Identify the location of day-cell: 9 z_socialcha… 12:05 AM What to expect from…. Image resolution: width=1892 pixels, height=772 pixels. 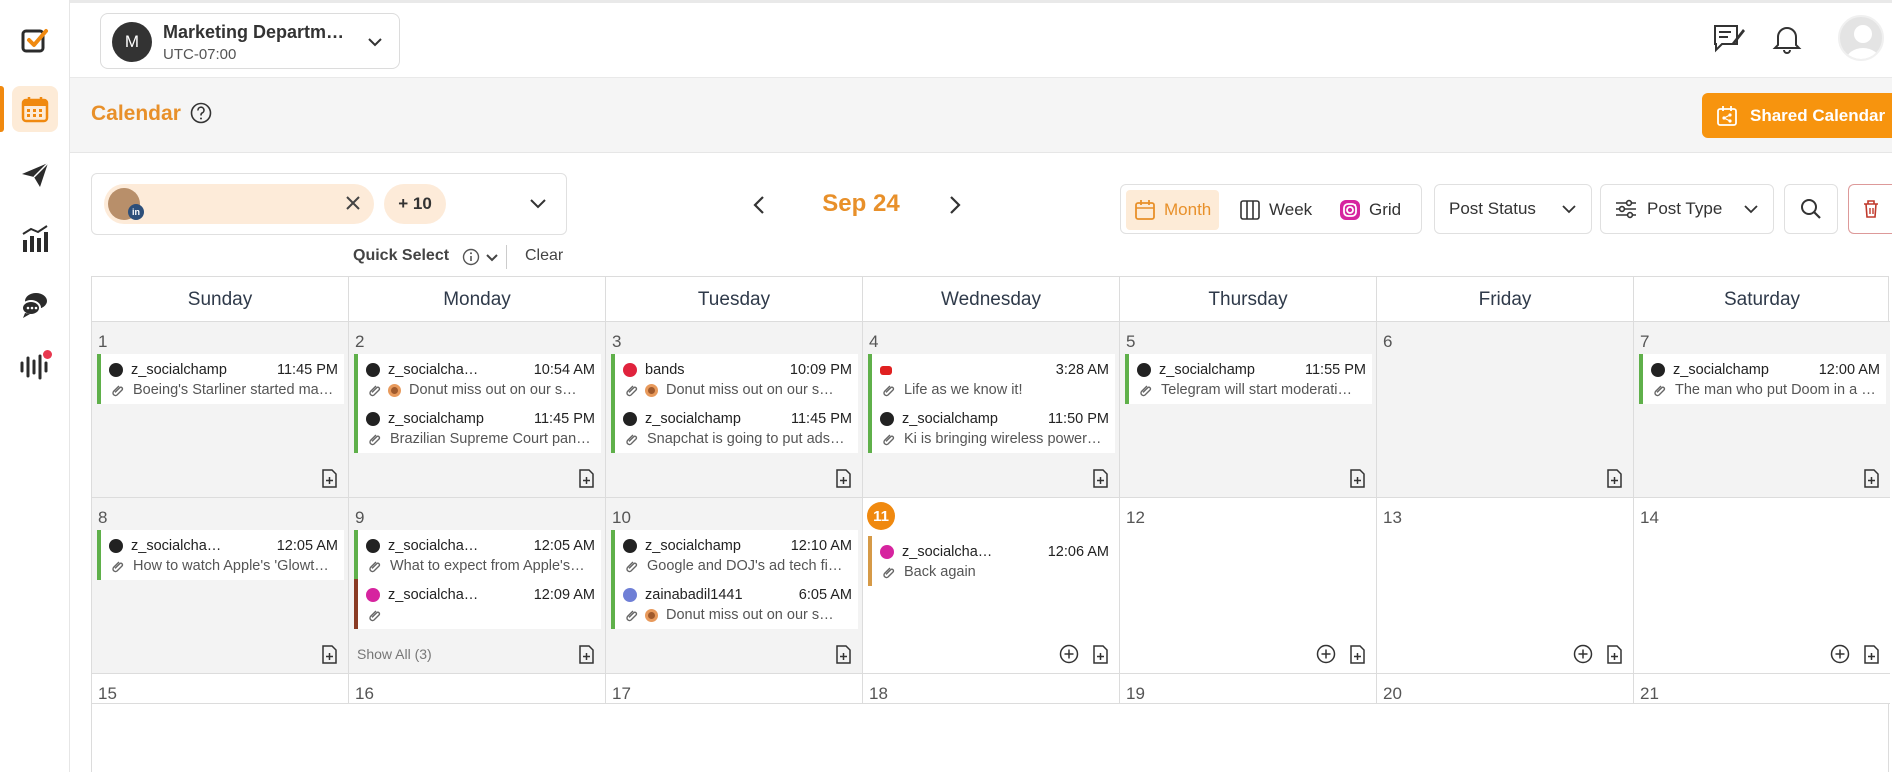
(477, 585).